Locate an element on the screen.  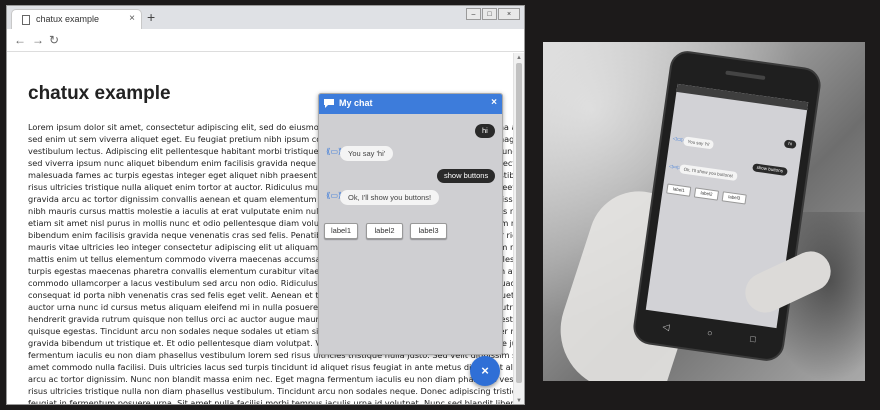
phone-user-message: show buttons is located at coordinates (770, 169).